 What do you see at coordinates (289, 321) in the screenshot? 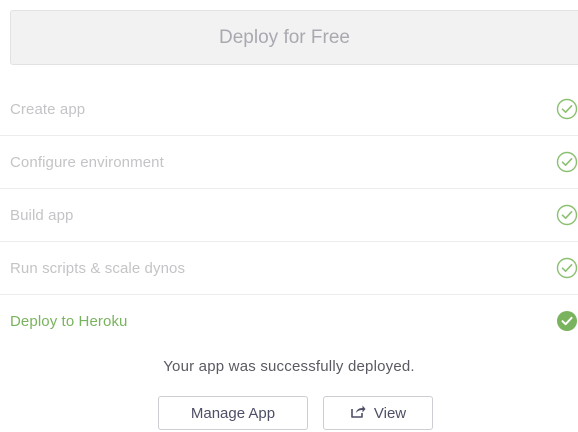
I see `step-deploy-to-heroku: Deploy to Heroku` at bounding box center [289, 321].